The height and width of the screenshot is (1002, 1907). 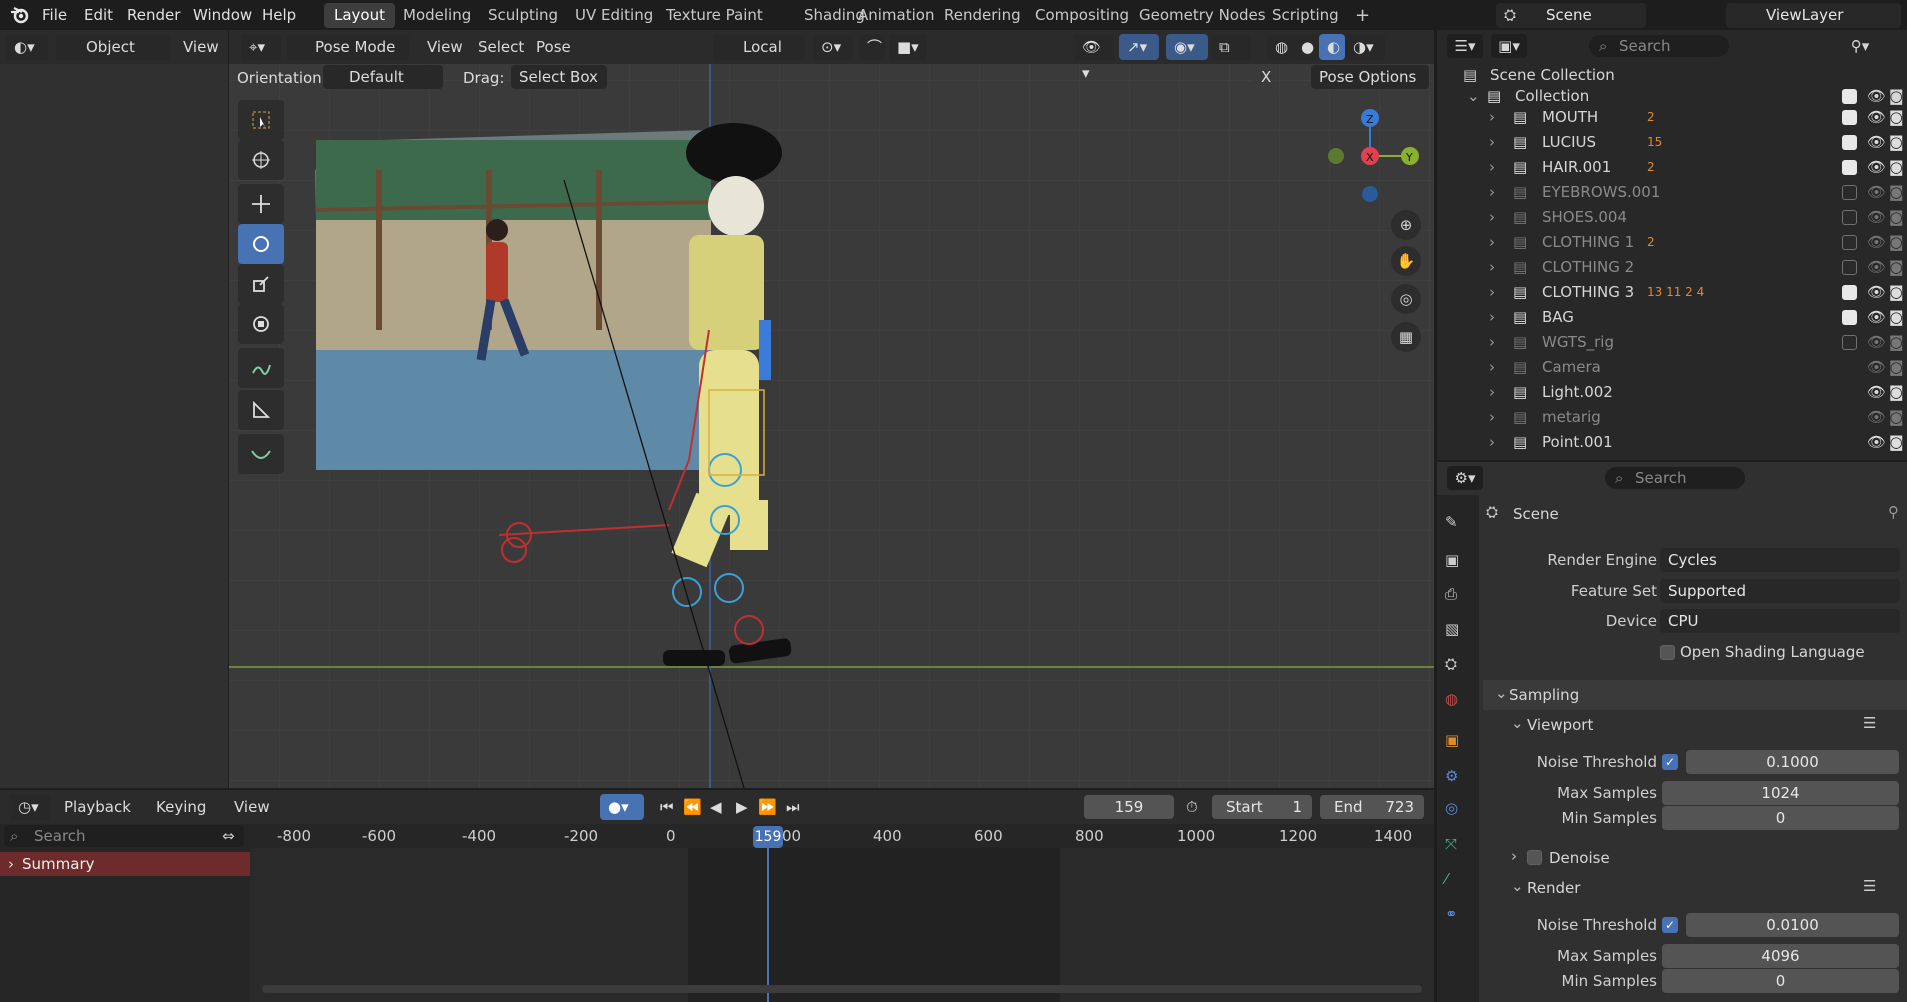 I want to click on playback-menu: Playback, so click(x=97, y=807).